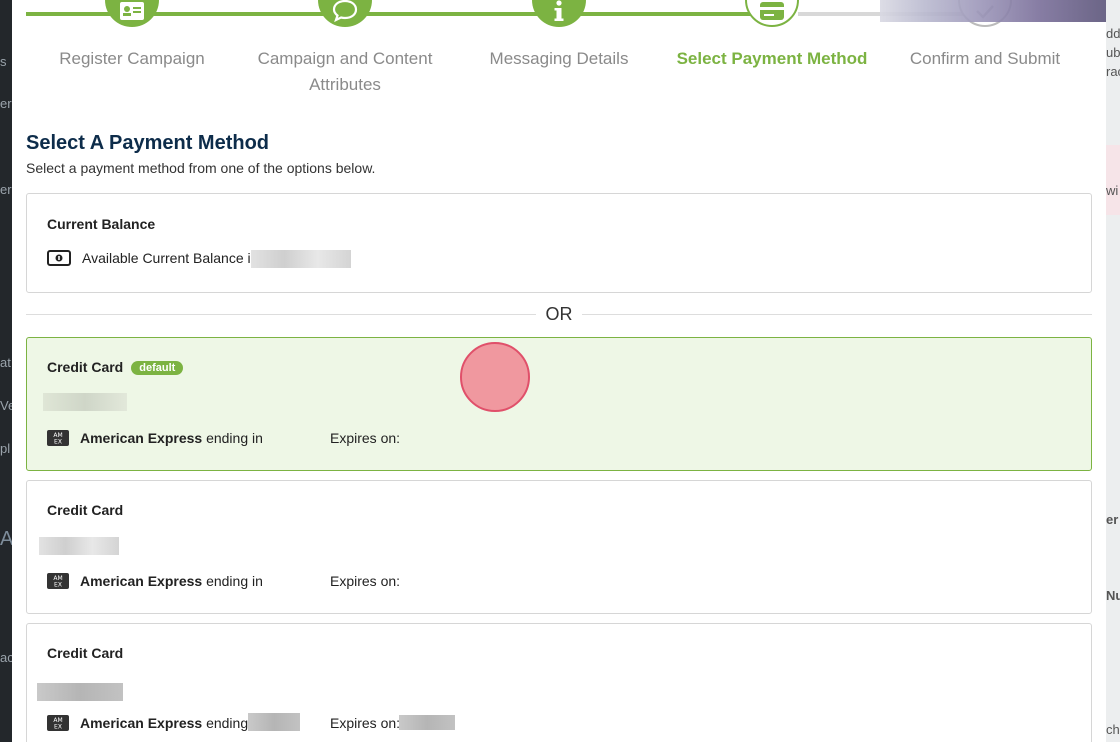 This screenshot has height=742, width=1120. Describe the element at coordinates (148, 143) in the screenshot. I see `page-title: Select A Payment Method` at that location.